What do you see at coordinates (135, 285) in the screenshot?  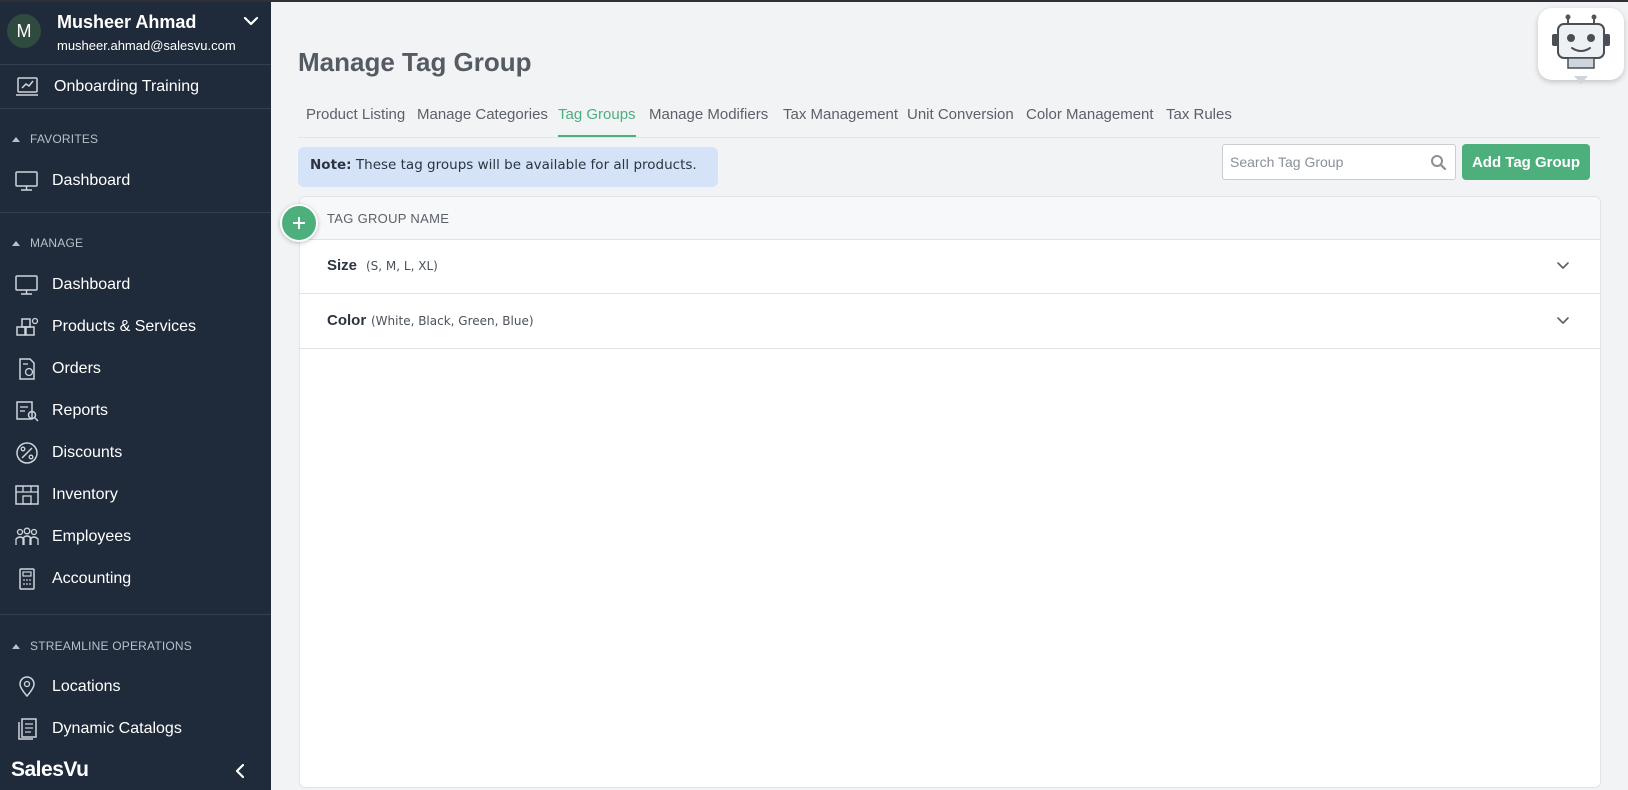 I see `sidebar-item-dashboard: Dashboard` at bounding box center [135, 285].